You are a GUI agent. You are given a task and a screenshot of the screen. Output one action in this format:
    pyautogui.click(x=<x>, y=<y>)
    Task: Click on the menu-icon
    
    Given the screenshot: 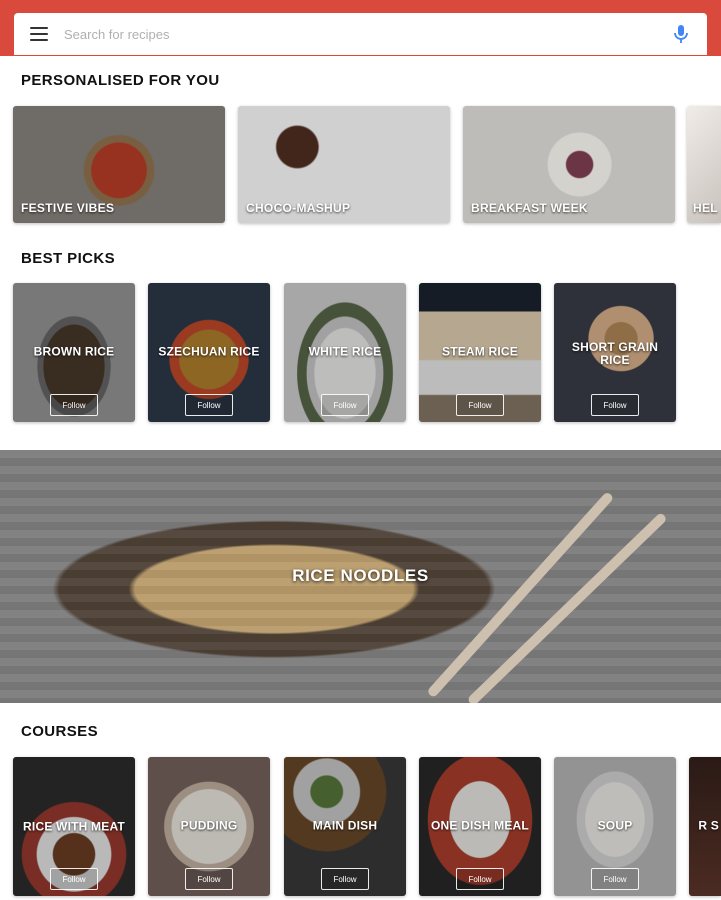 What is the action you would take?
    pyautogui.click(x=39, y=34)
    